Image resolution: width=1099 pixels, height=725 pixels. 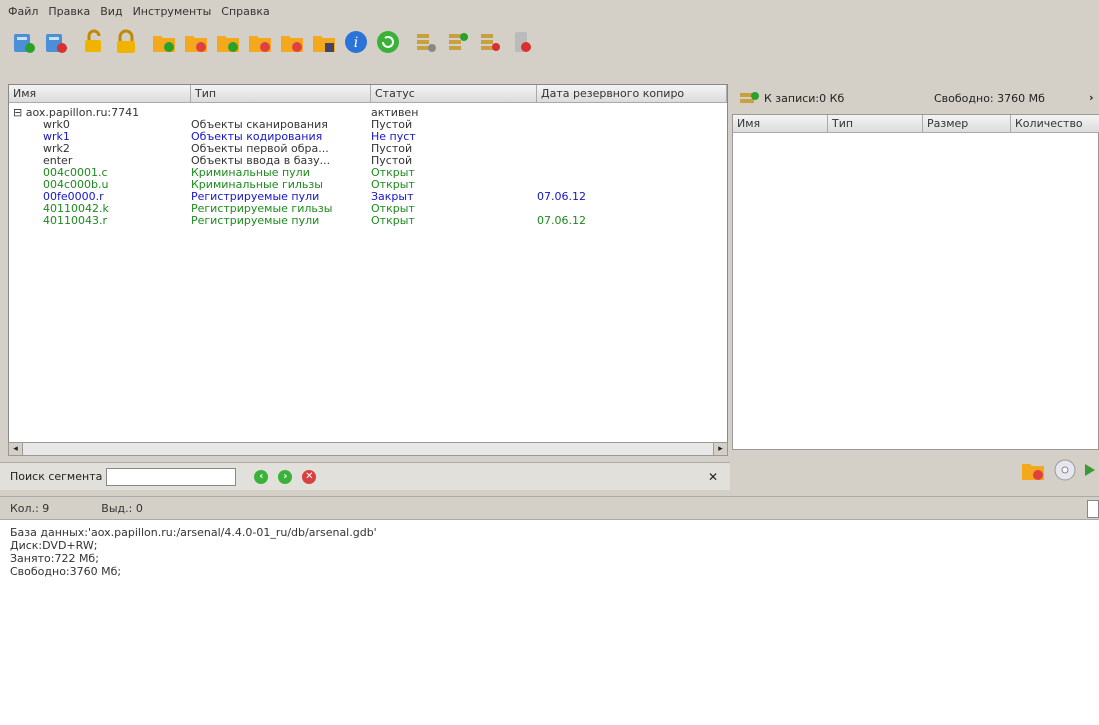 What do you see at coordinates (368, 137) in the screenshot?
I see `tree-row: wrk1 Объекты кодирования Не пуст` at bounding box center [368, 137].